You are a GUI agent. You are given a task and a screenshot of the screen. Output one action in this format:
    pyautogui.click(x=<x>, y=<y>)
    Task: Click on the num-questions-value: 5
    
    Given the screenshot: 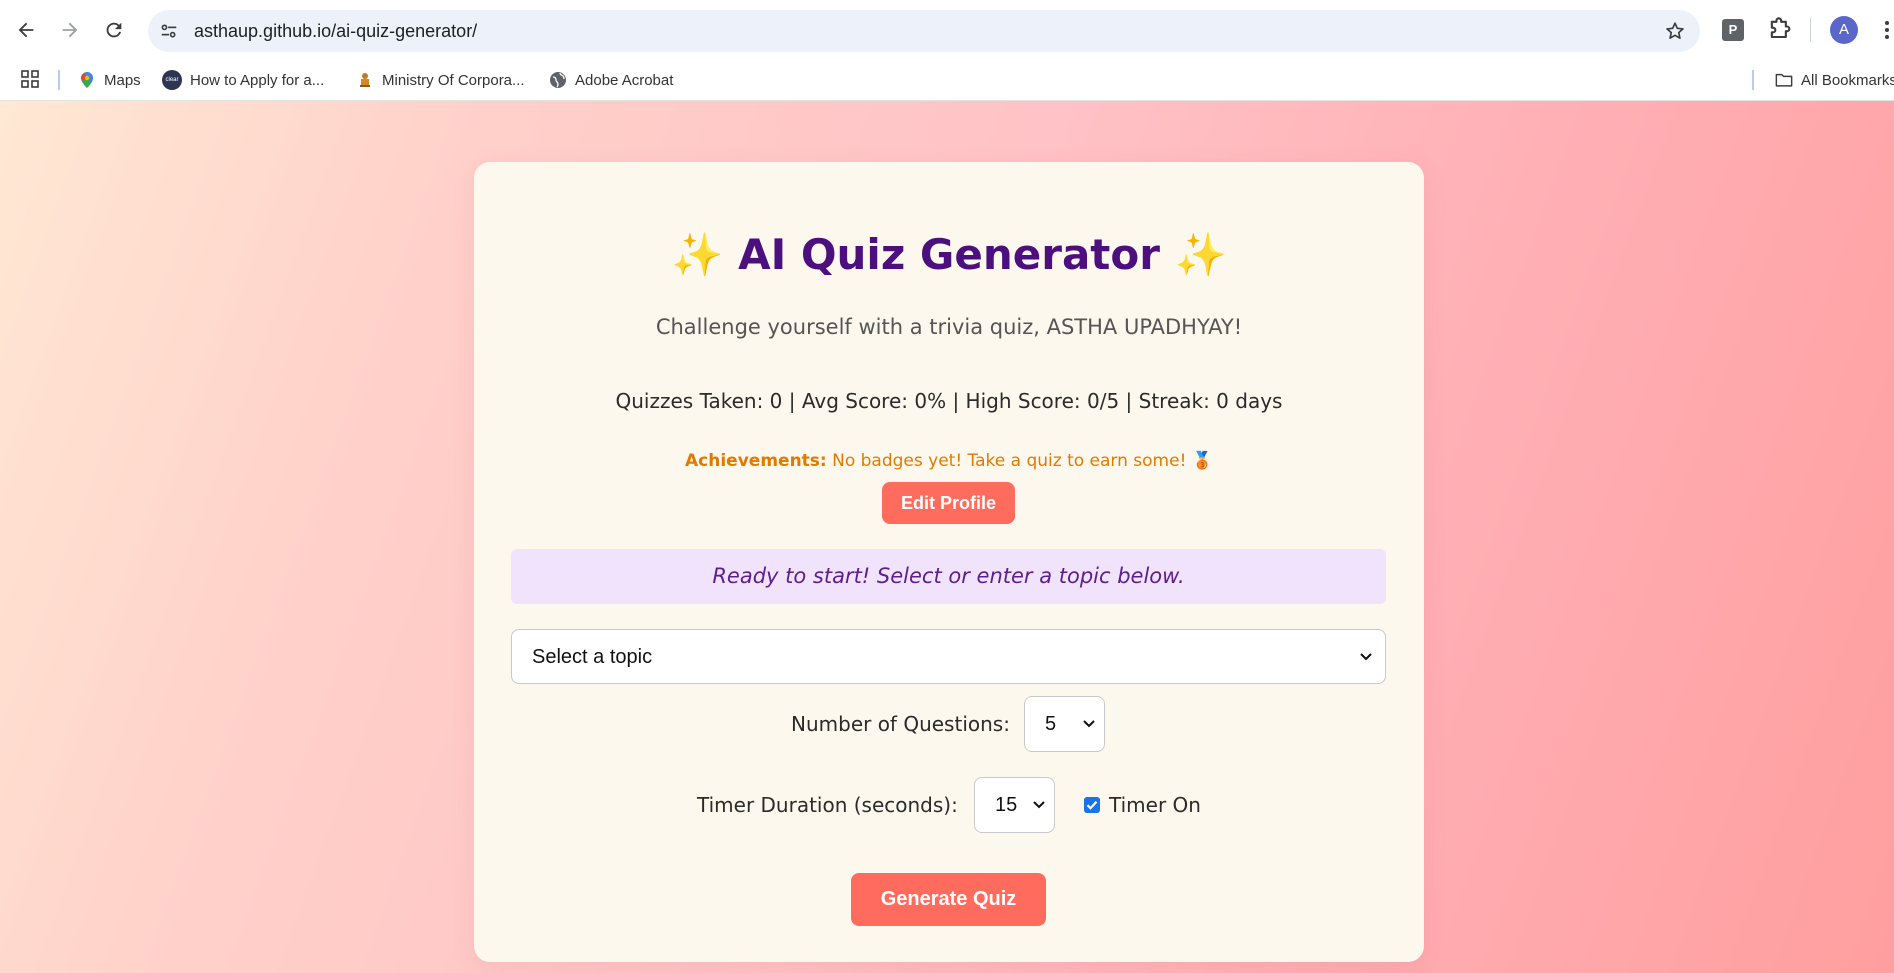 What is the action you would take?
    pyautogui.click(x=1051, y=724)
    